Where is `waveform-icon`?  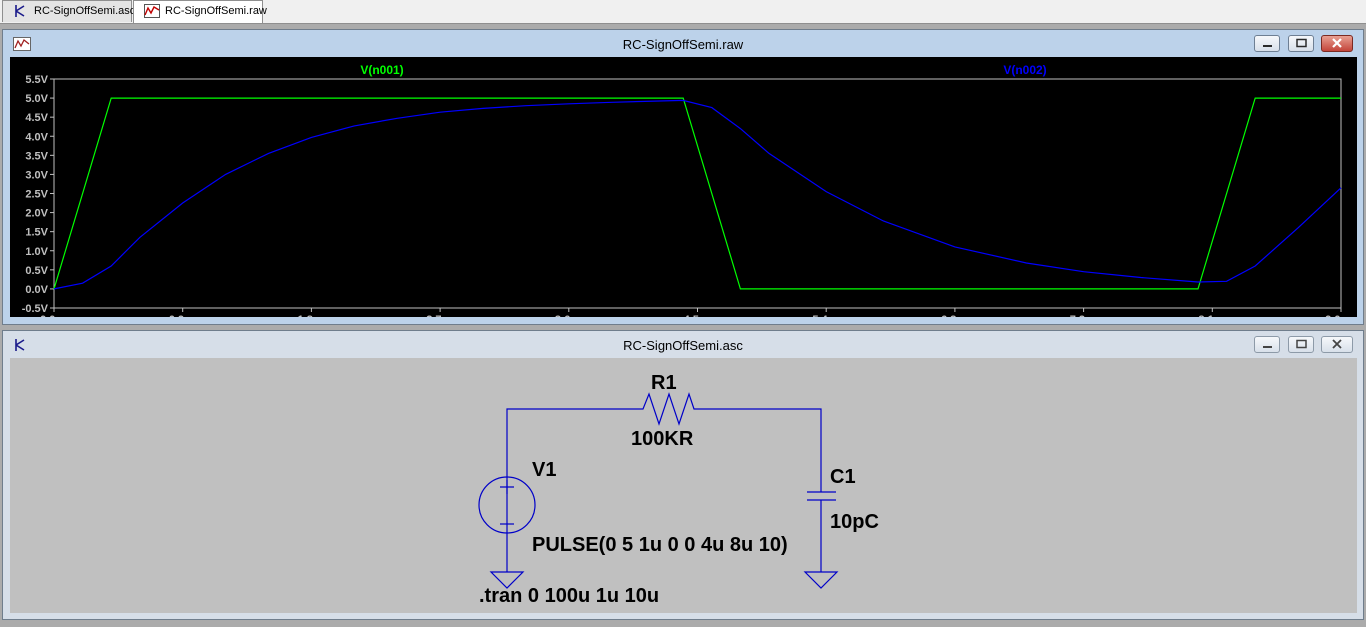
waveform-icon is located at coordinates (152, 14).